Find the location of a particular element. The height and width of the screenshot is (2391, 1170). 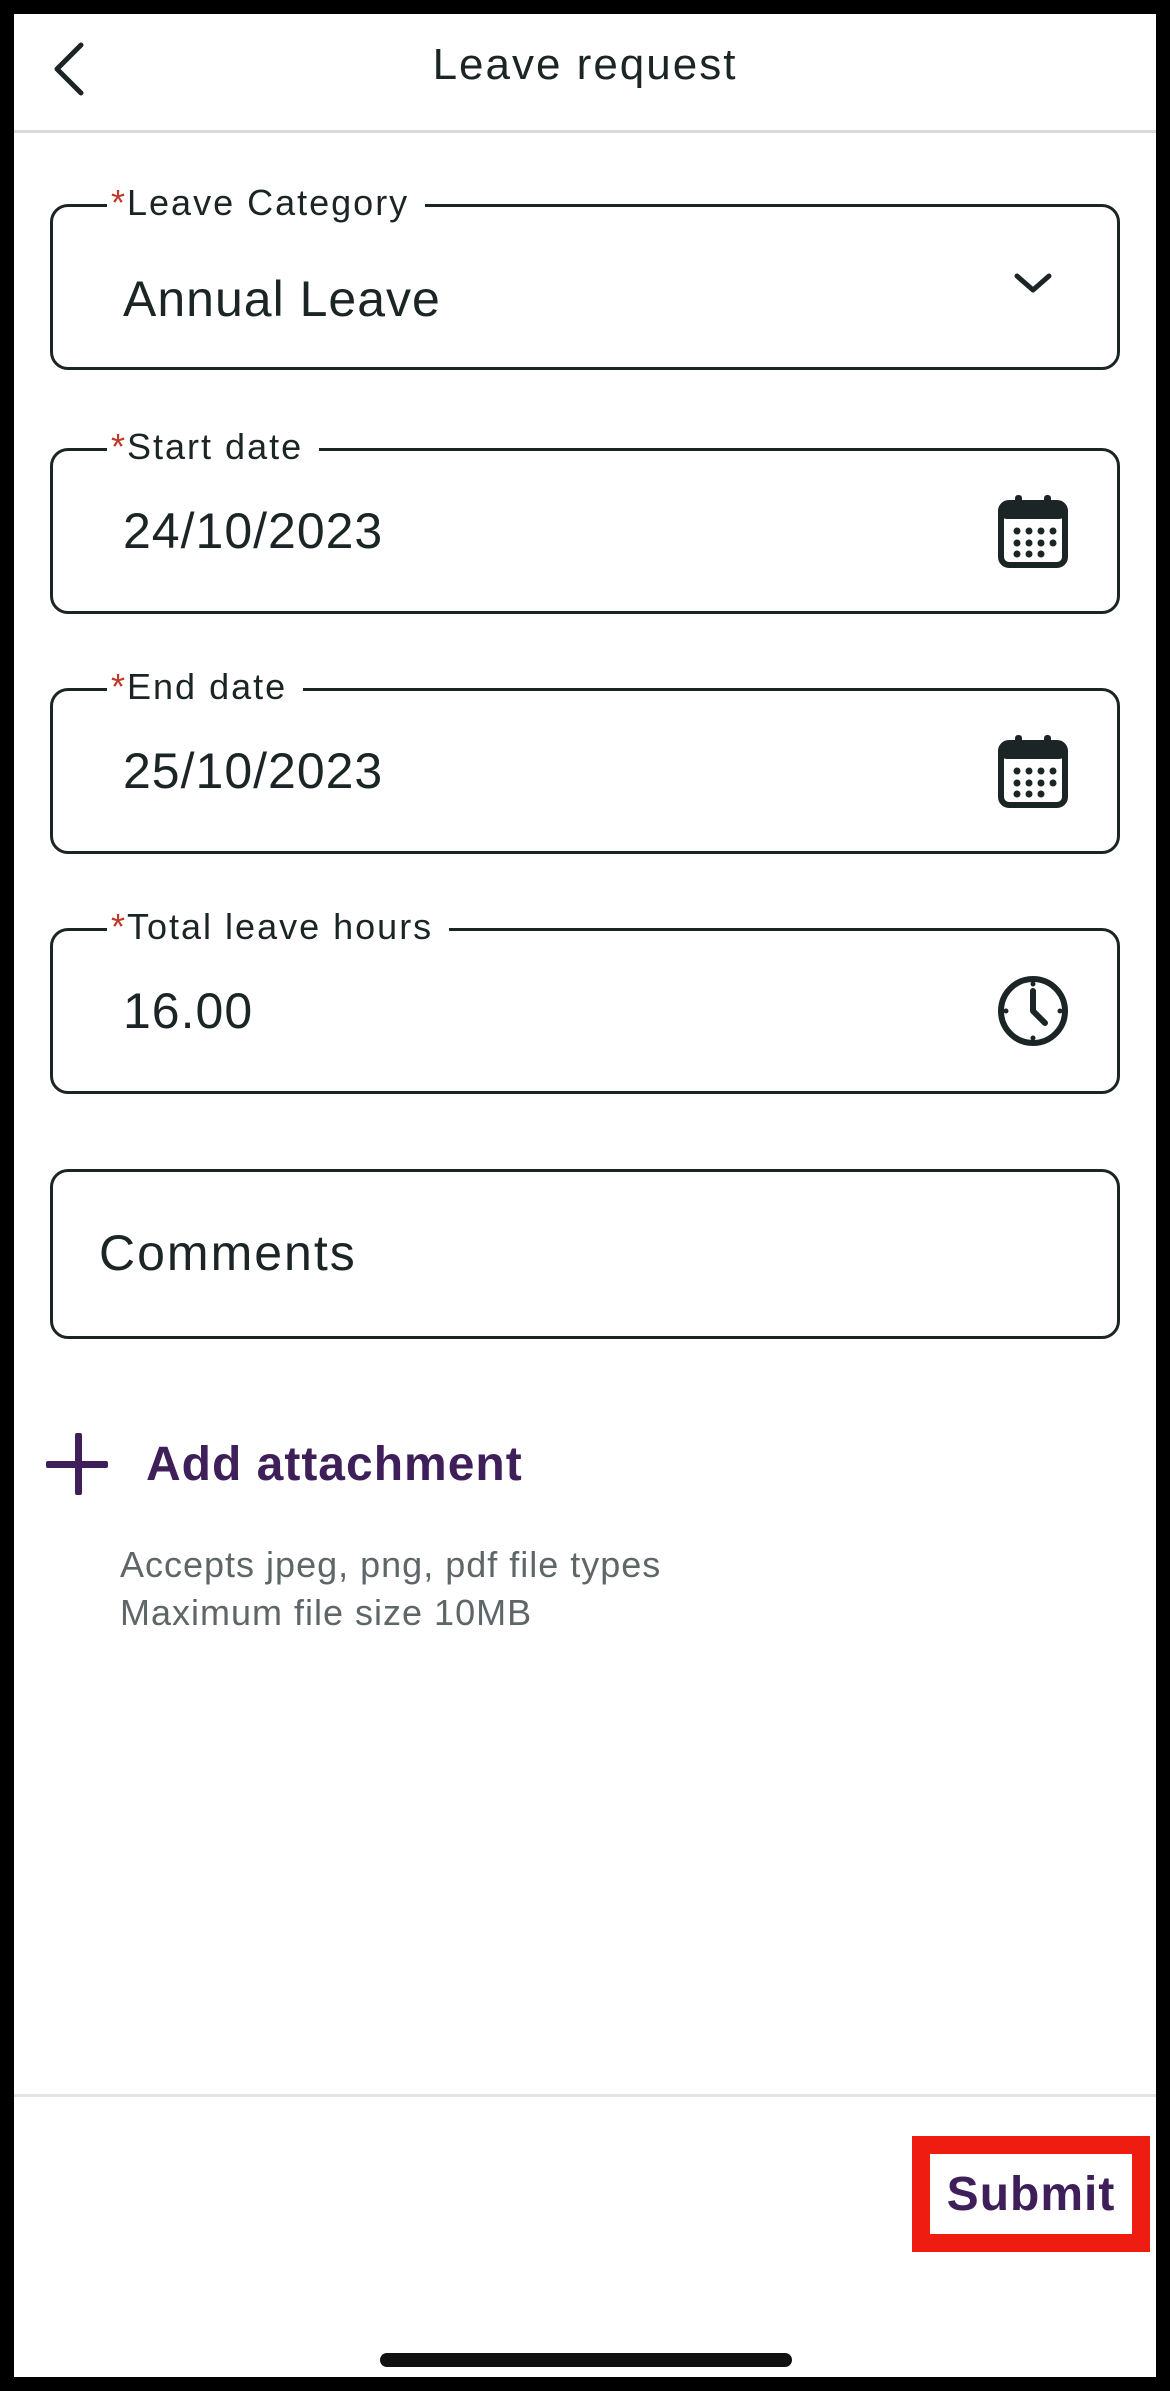

total-leave-hours-label-text: Total leave hours is located at coordinates (280, 926).